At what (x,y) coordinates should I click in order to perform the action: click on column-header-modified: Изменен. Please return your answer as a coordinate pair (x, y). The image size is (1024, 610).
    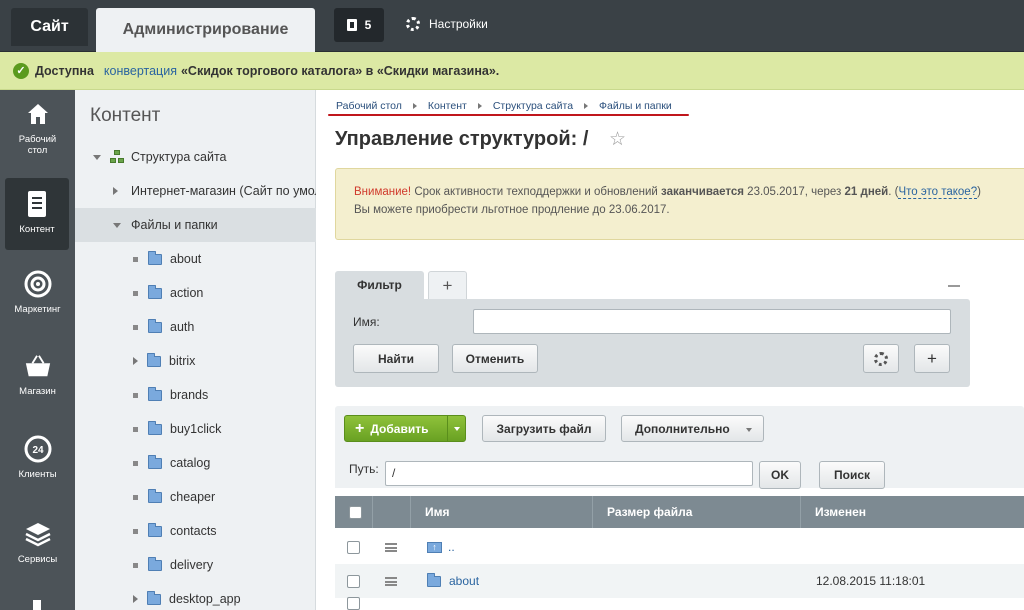
    Looking at the image, I should click on (912, 512).